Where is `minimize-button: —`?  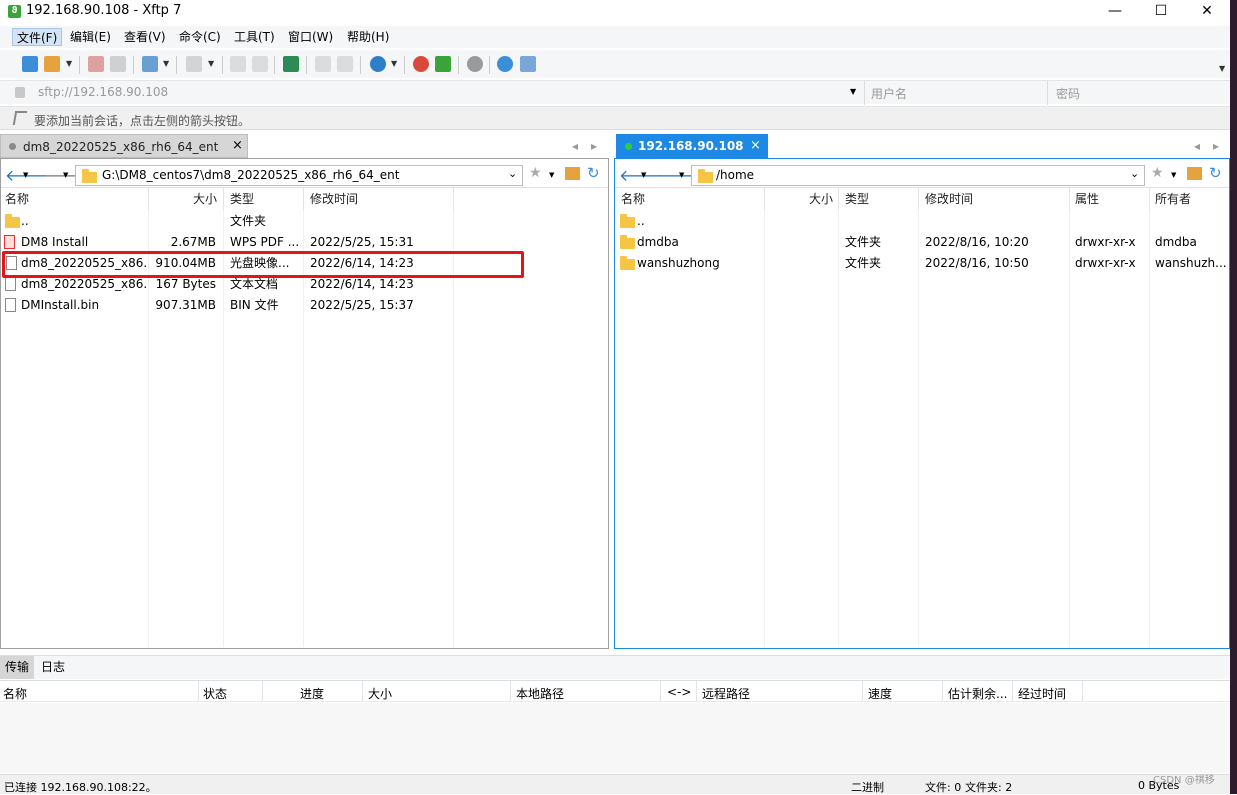
minimize-button: — is located at coordinates (1115, 12).